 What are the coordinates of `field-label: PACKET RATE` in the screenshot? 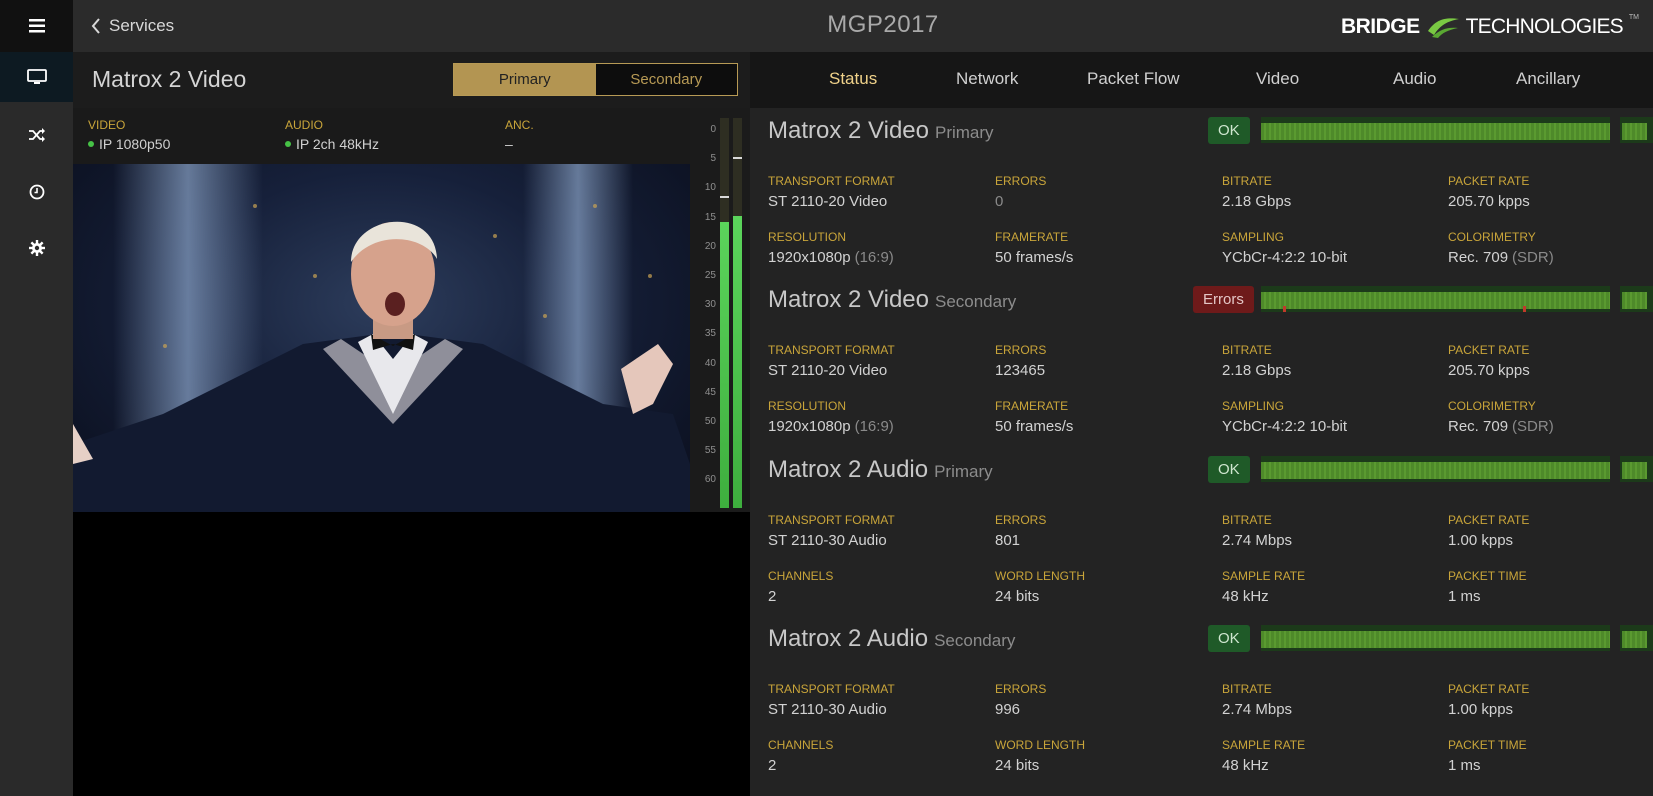 It's located at (1489, 520).